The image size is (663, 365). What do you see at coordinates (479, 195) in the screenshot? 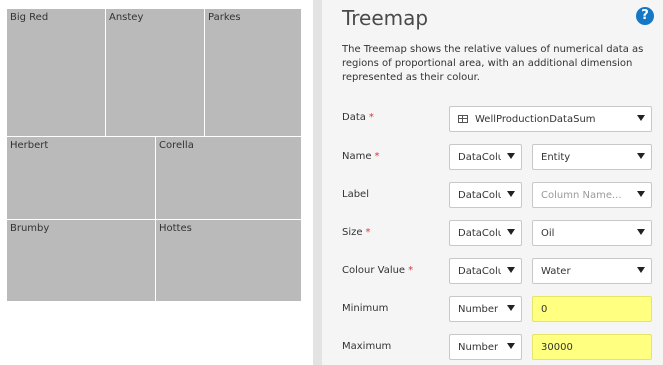
I see `label-type-value: DataColu` at bounding box center [479, 195].